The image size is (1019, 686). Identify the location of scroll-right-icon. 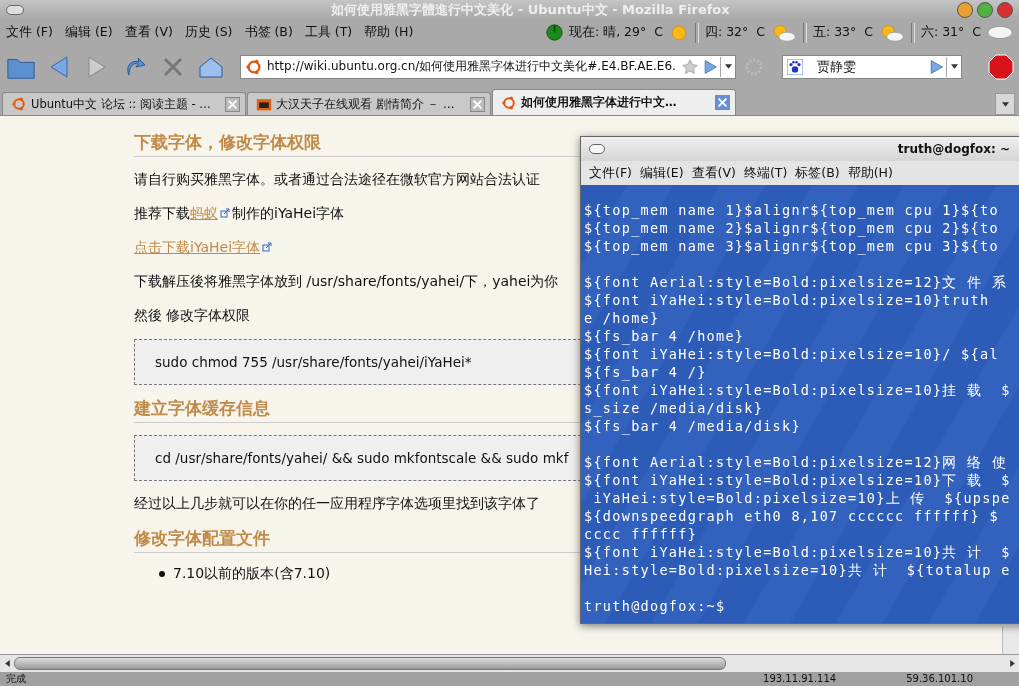
(1012, 663).